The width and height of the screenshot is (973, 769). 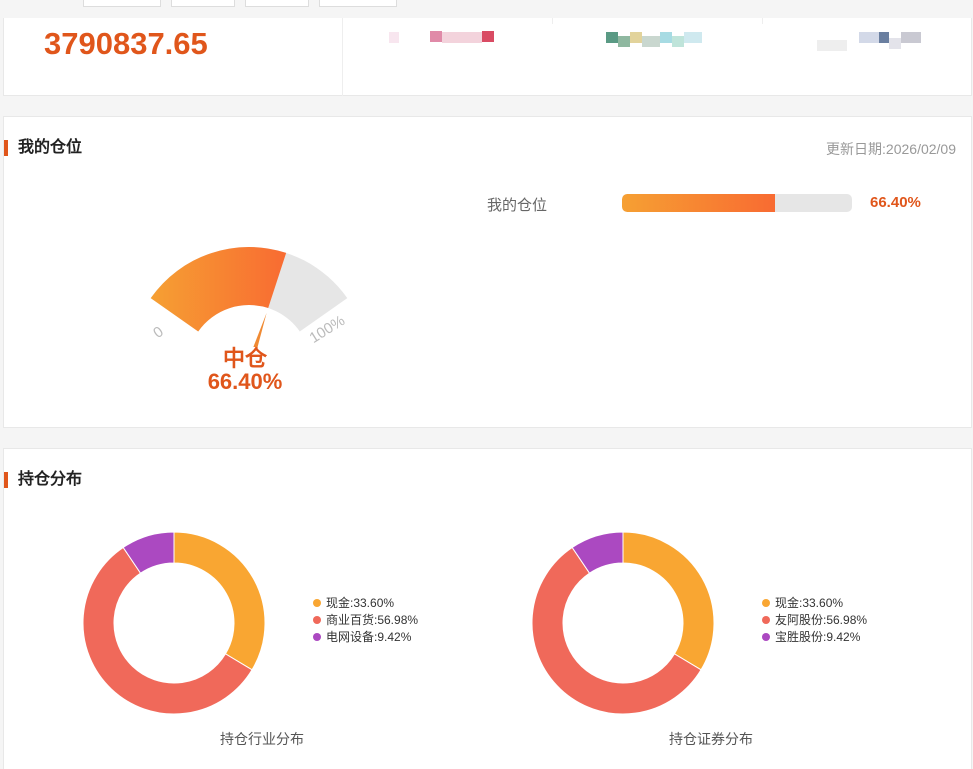 I want to click on section-title: 我的仓位, so click(x=43, y=148).